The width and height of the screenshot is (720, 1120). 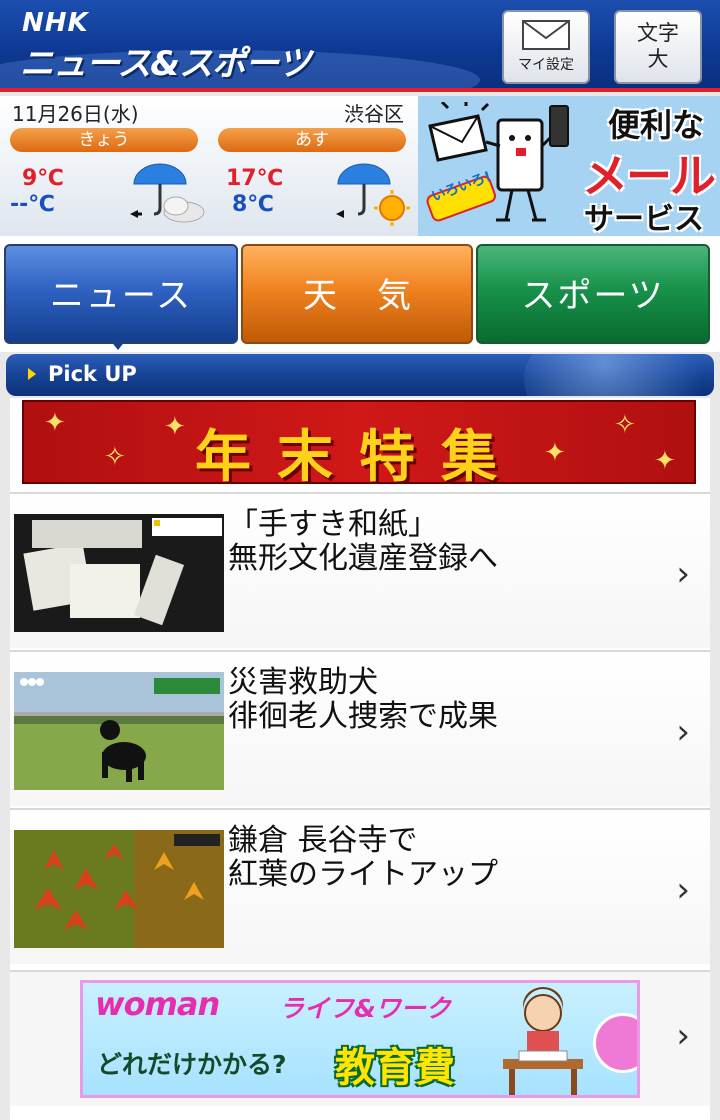 I want to click on woman-ad-headline: 教育費, so click(x=395, y=1068).